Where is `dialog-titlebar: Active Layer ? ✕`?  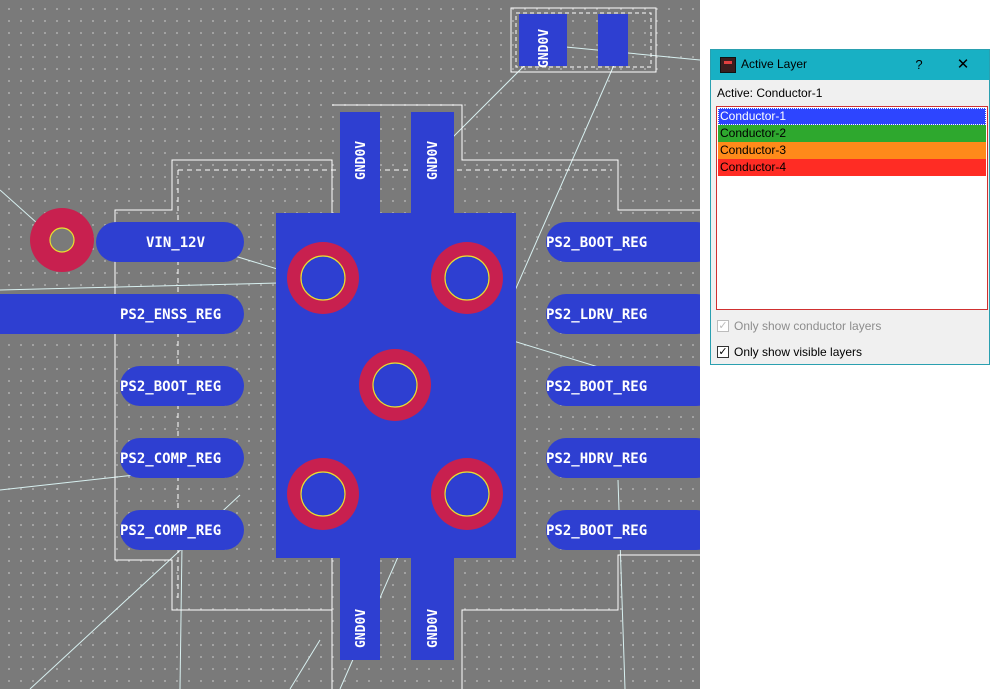
dialog-titlebar: Active Layer ? ✕ is located at coordinates (850, 65).